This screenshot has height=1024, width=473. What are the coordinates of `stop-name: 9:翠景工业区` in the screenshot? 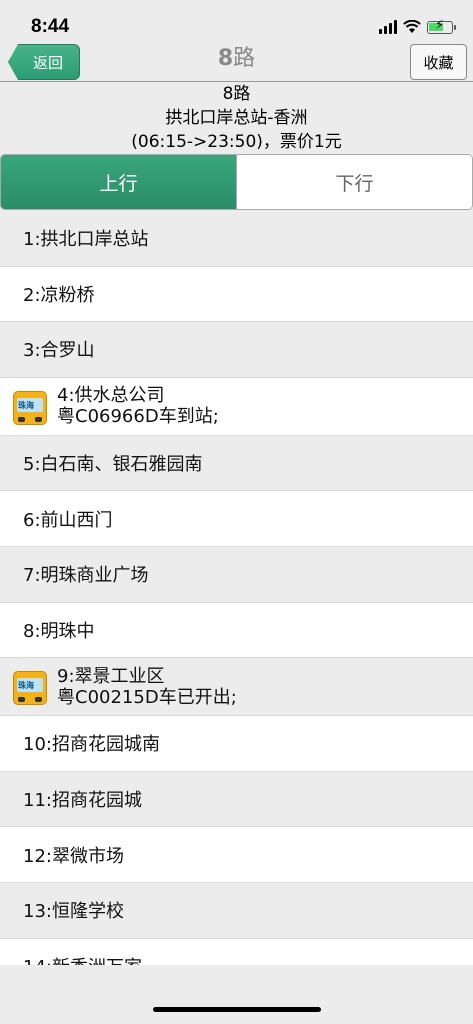 It's located at (111, 676).